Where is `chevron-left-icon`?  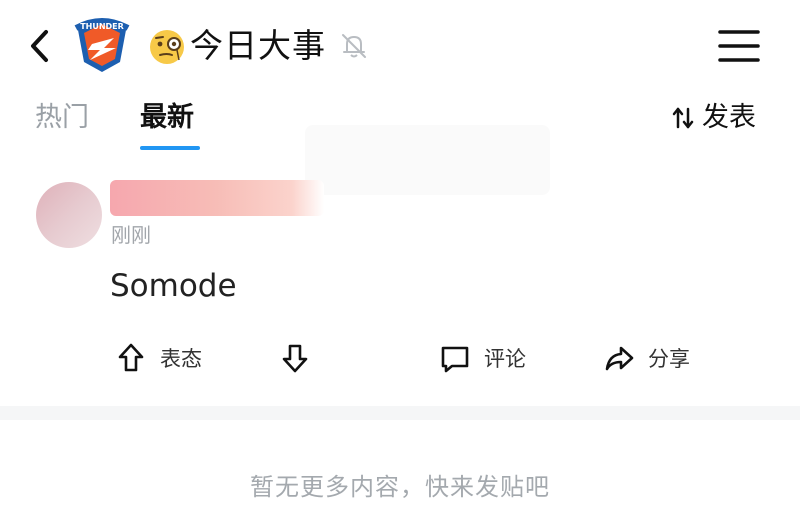 chevron-left-icon is located at coordinates (39, 46).